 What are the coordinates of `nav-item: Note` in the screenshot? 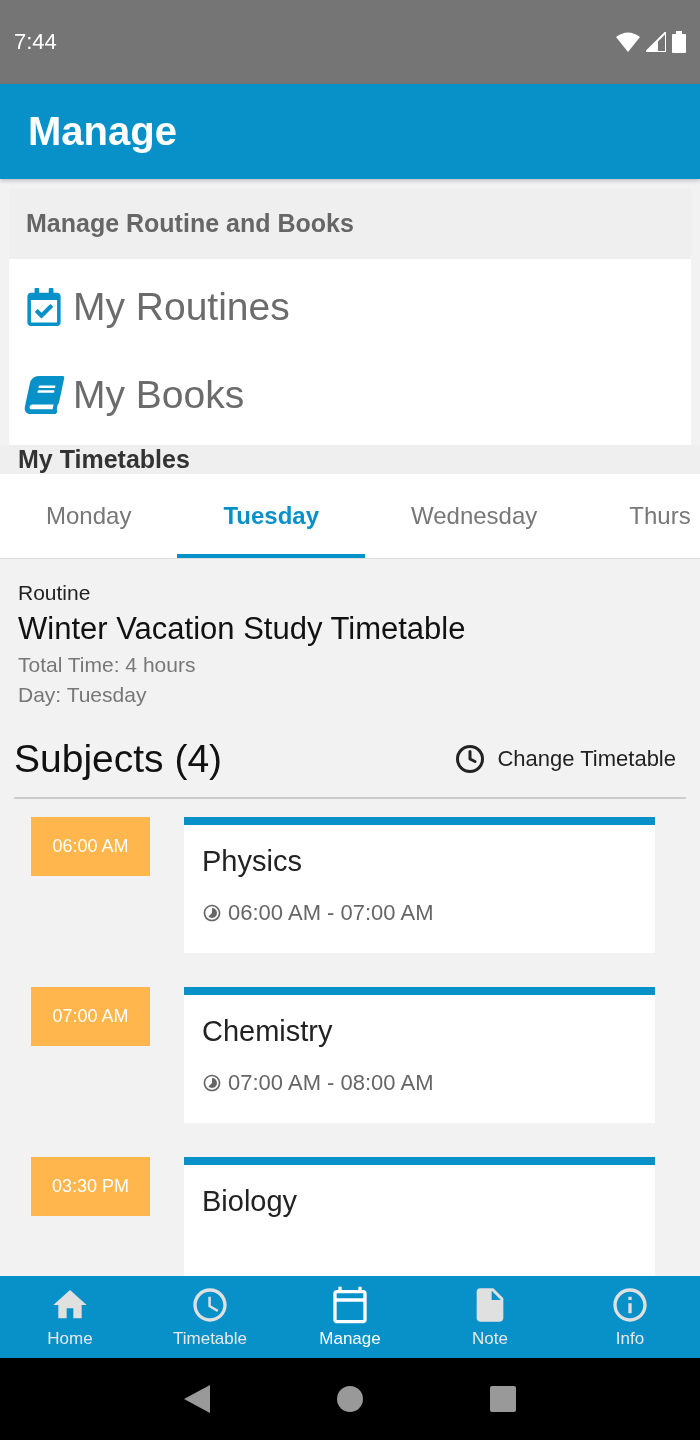 It's located at (490, 1317).